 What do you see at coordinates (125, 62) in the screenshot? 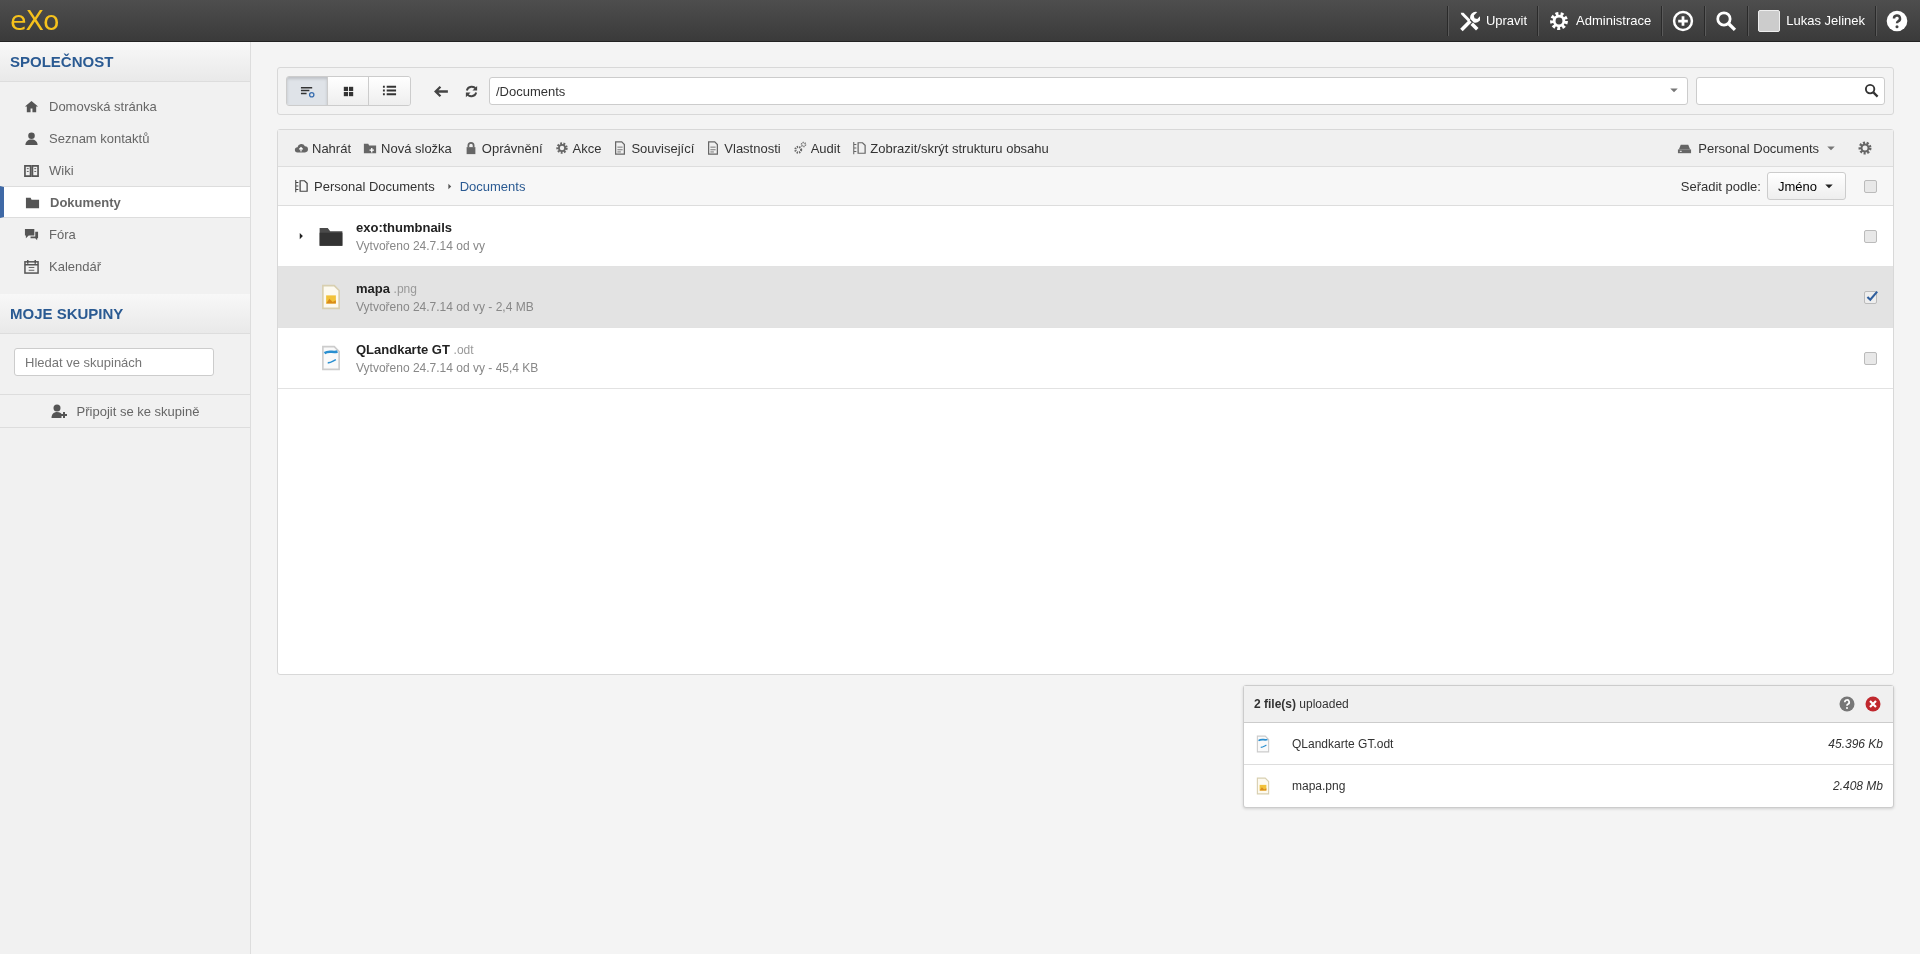
I see `section-heading: SPOLEČNOST` at bounding box center [125, 62].